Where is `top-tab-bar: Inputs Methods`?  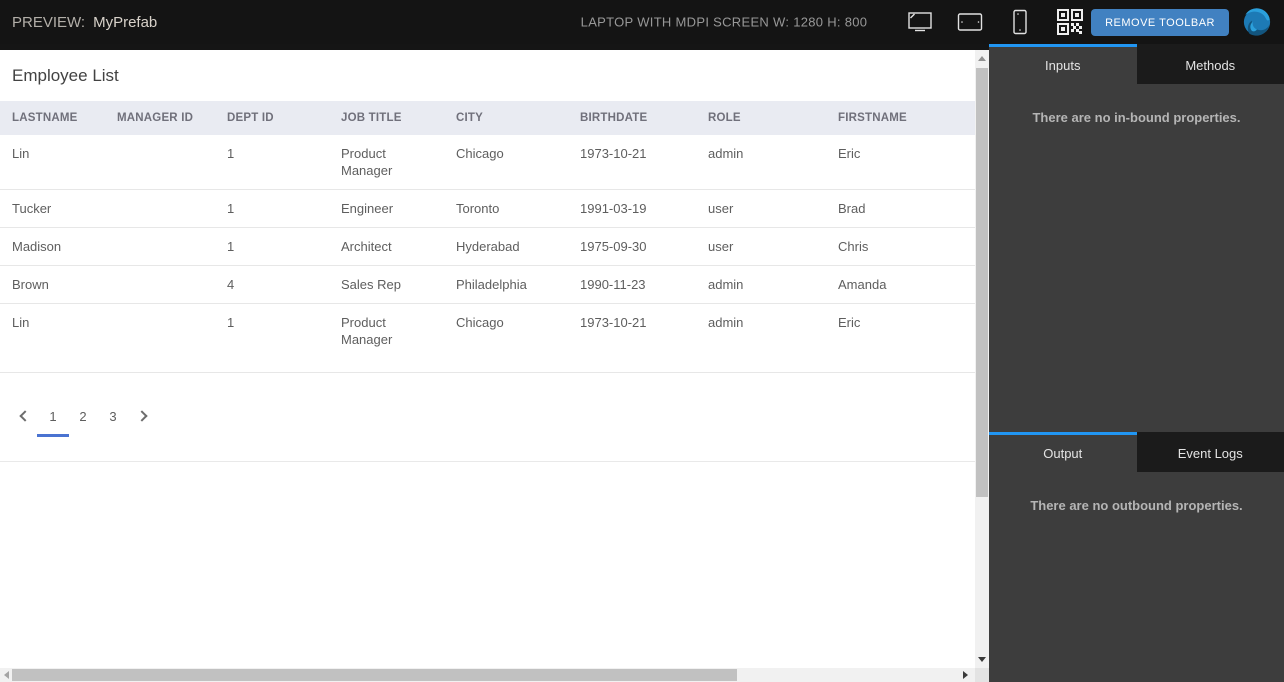
top-tab-bar: Inputs Methods is located at coordinates (1136, 64).